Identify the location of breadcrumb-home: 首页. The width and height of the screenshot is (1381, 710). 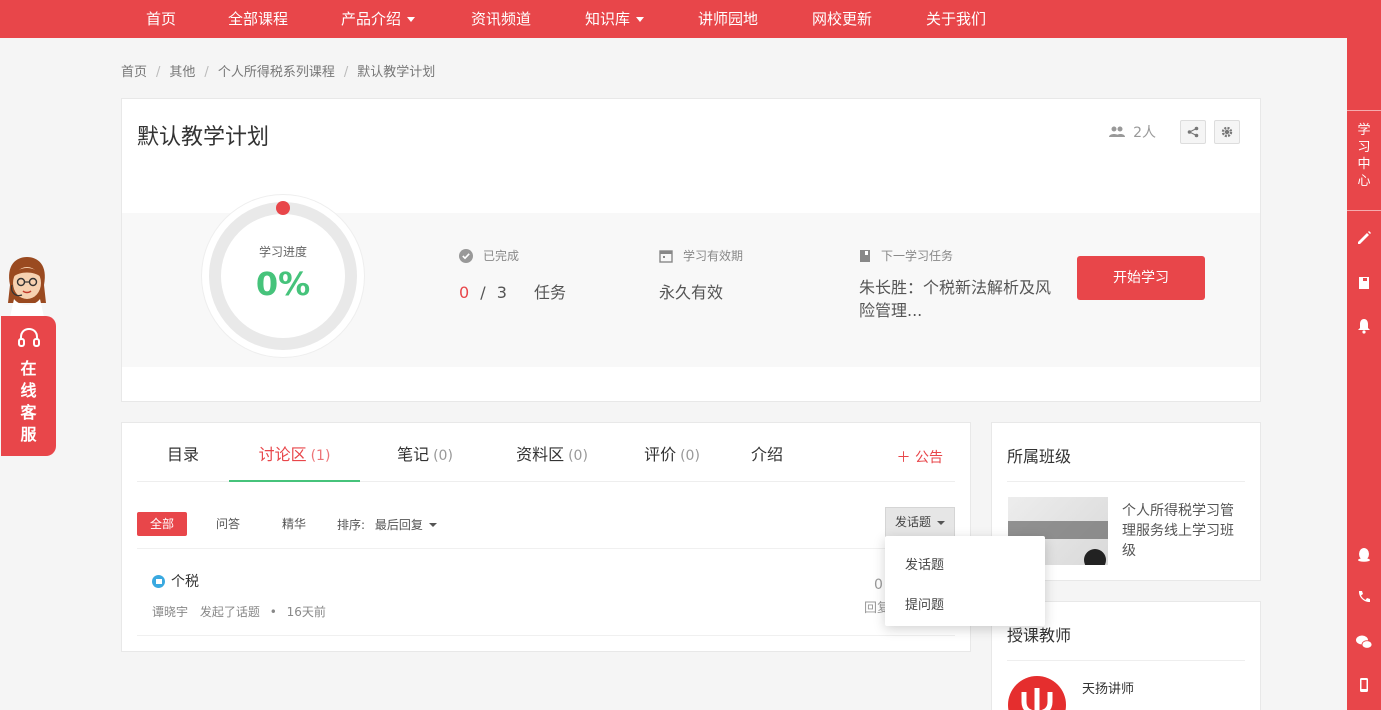
(134, 72).